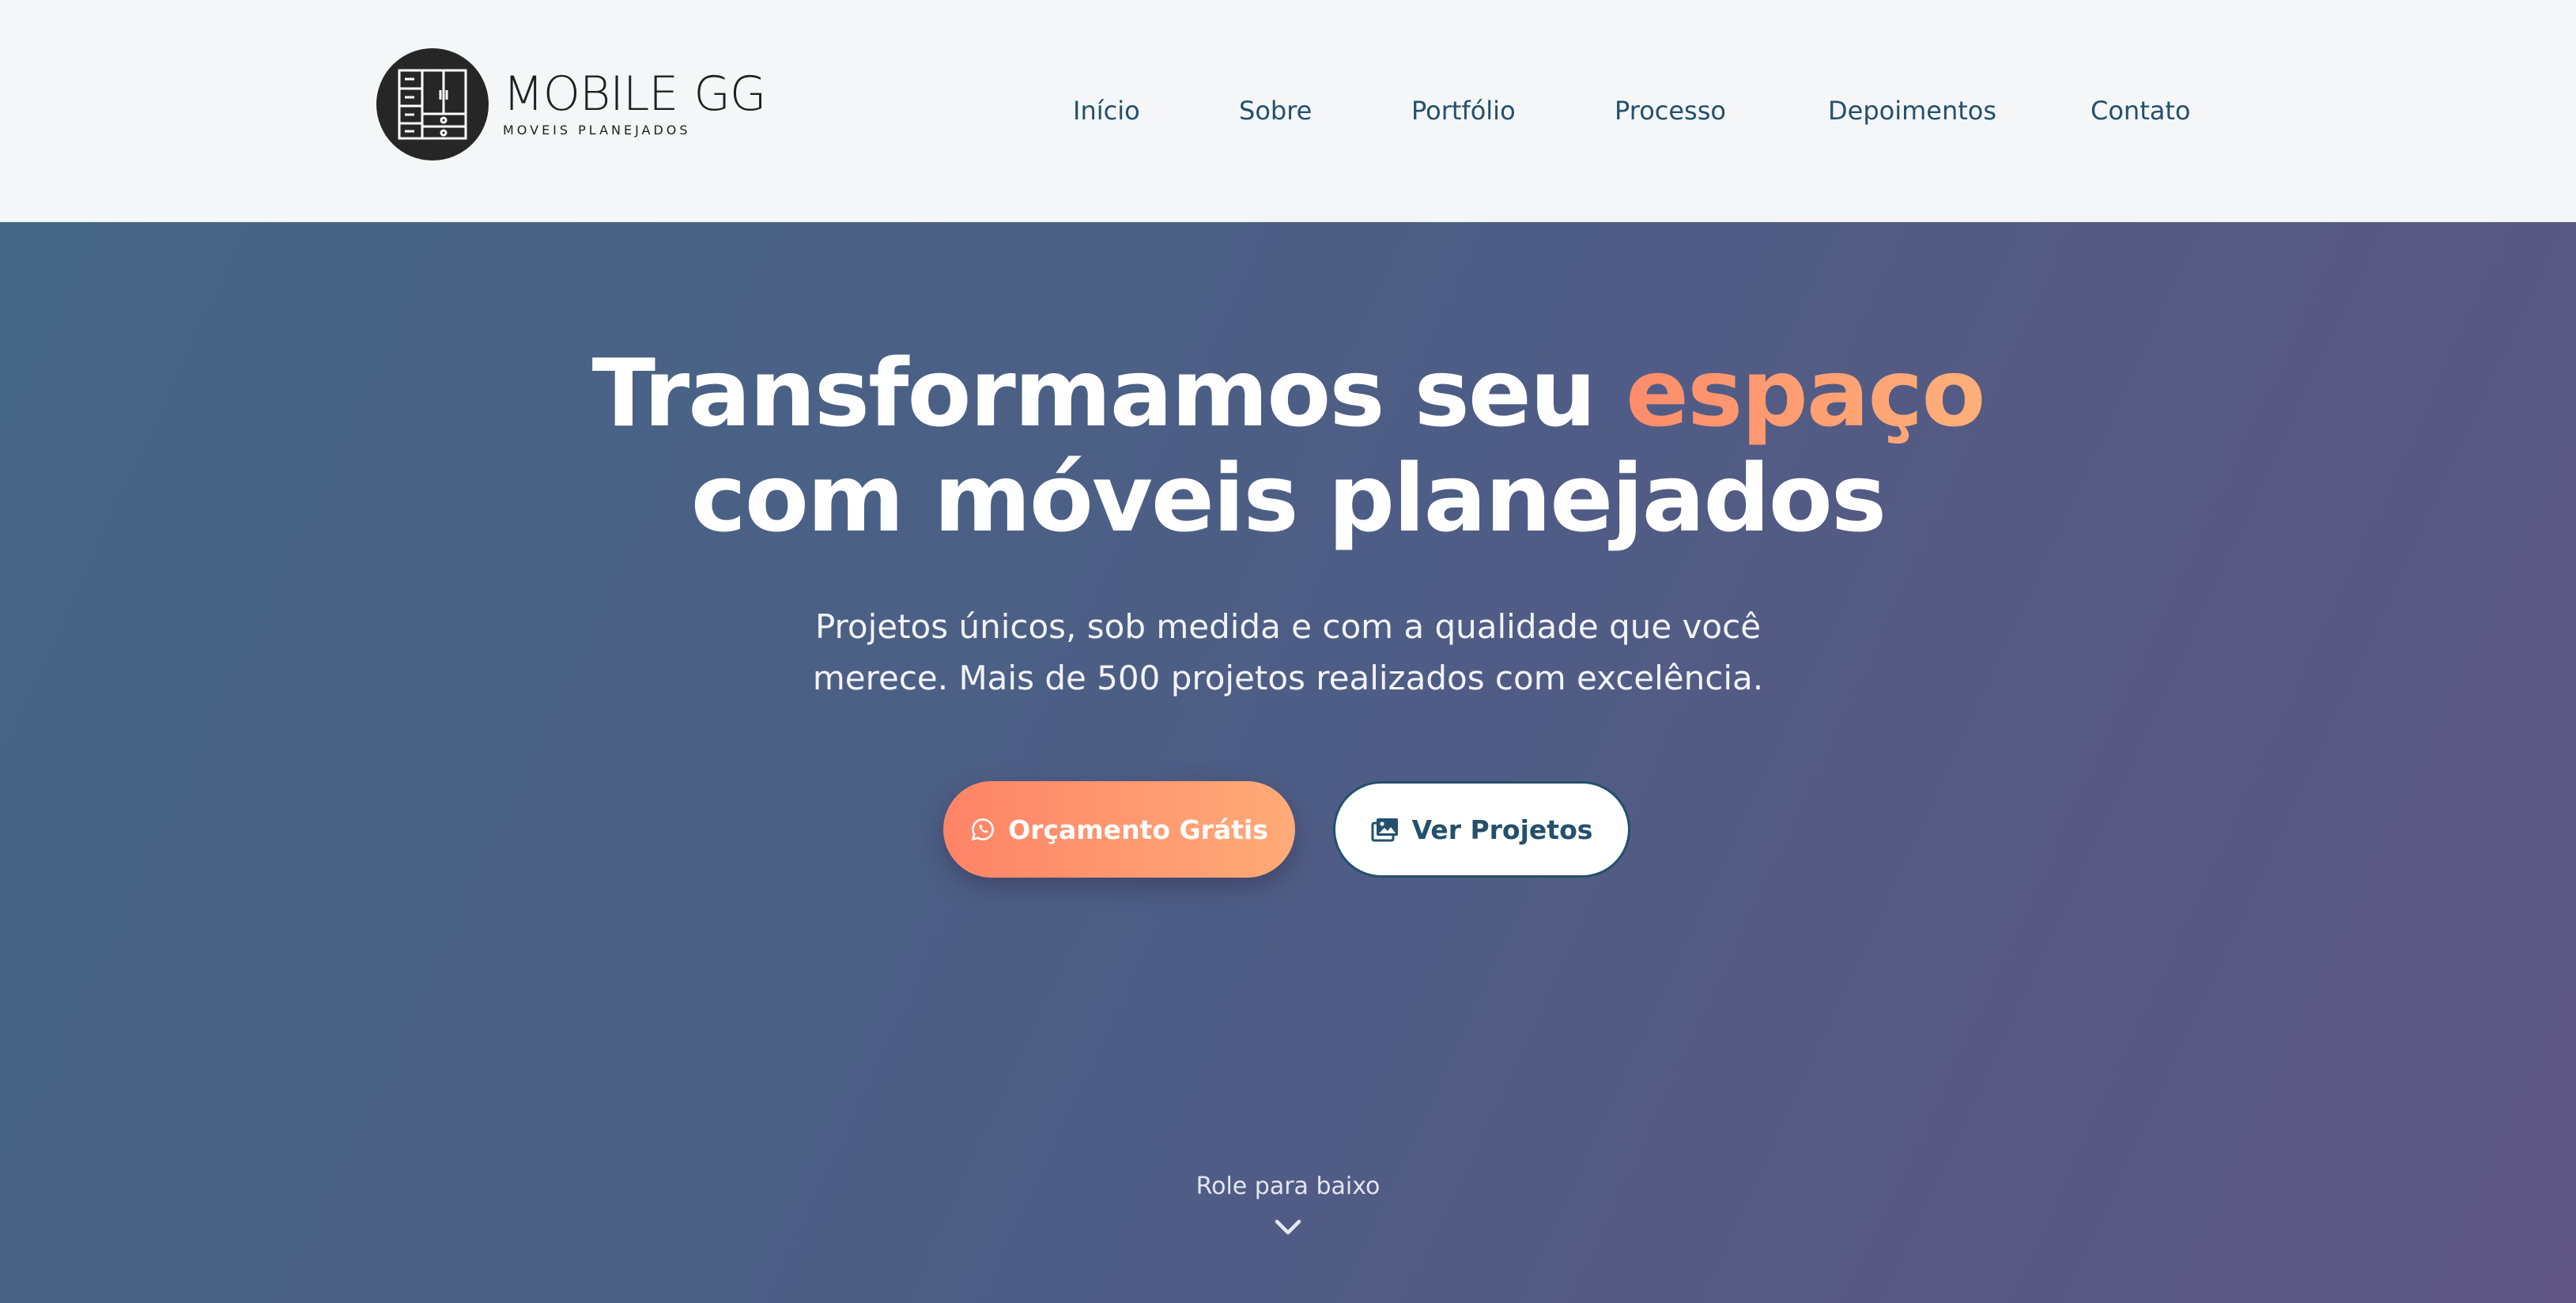 This screenshot has width=2576, height=1303. What do you see at coordinates (1670, 111) in the screenshot?
I see `nav-item-processo: Processo` at bounding box center [1670, 111].